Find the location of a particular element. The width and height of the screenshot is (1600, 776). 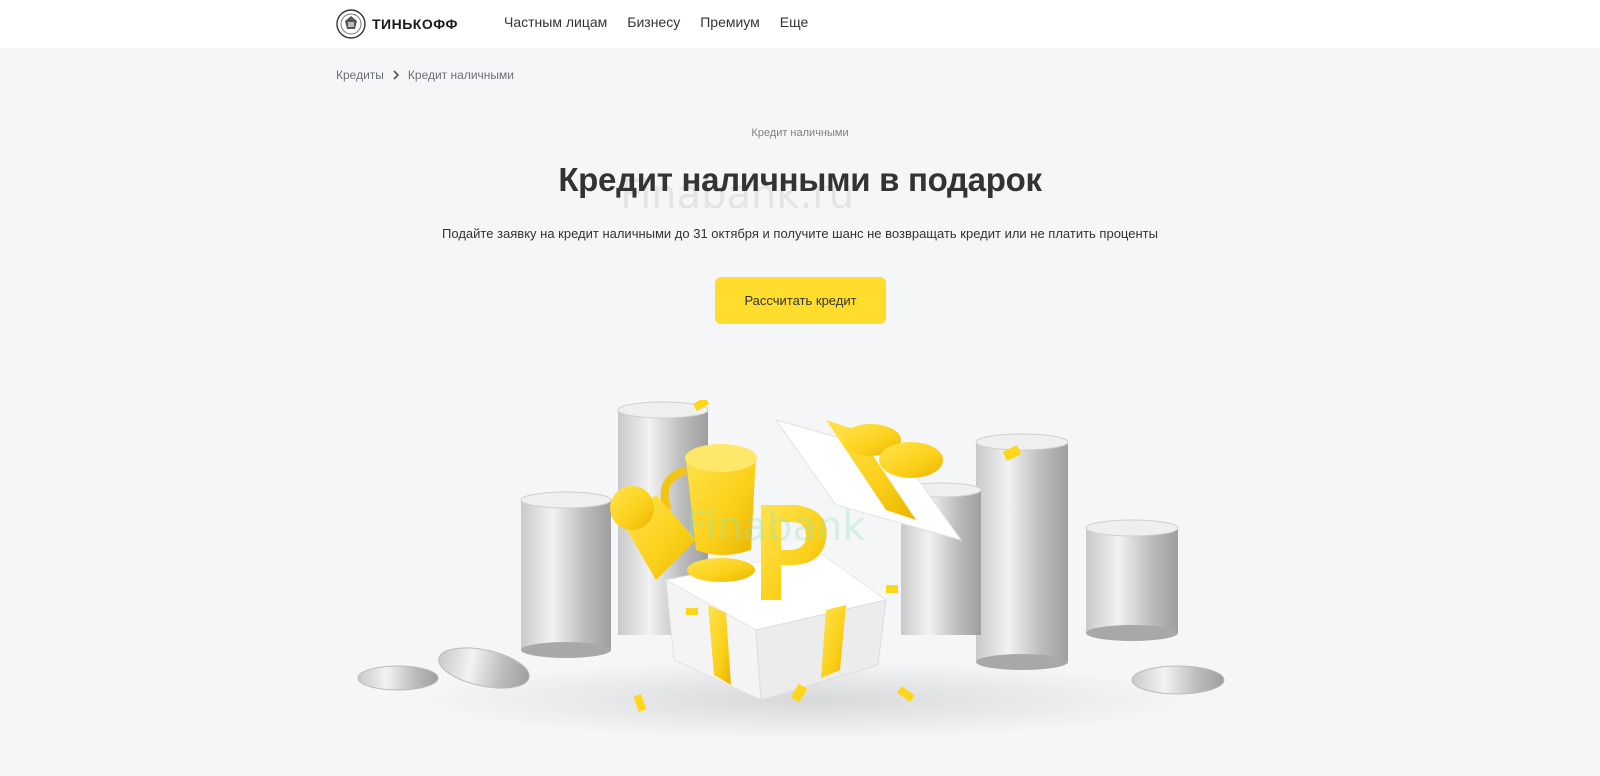

nav-item-private-clients: Частным лицам is located at coordinates (555, 22).